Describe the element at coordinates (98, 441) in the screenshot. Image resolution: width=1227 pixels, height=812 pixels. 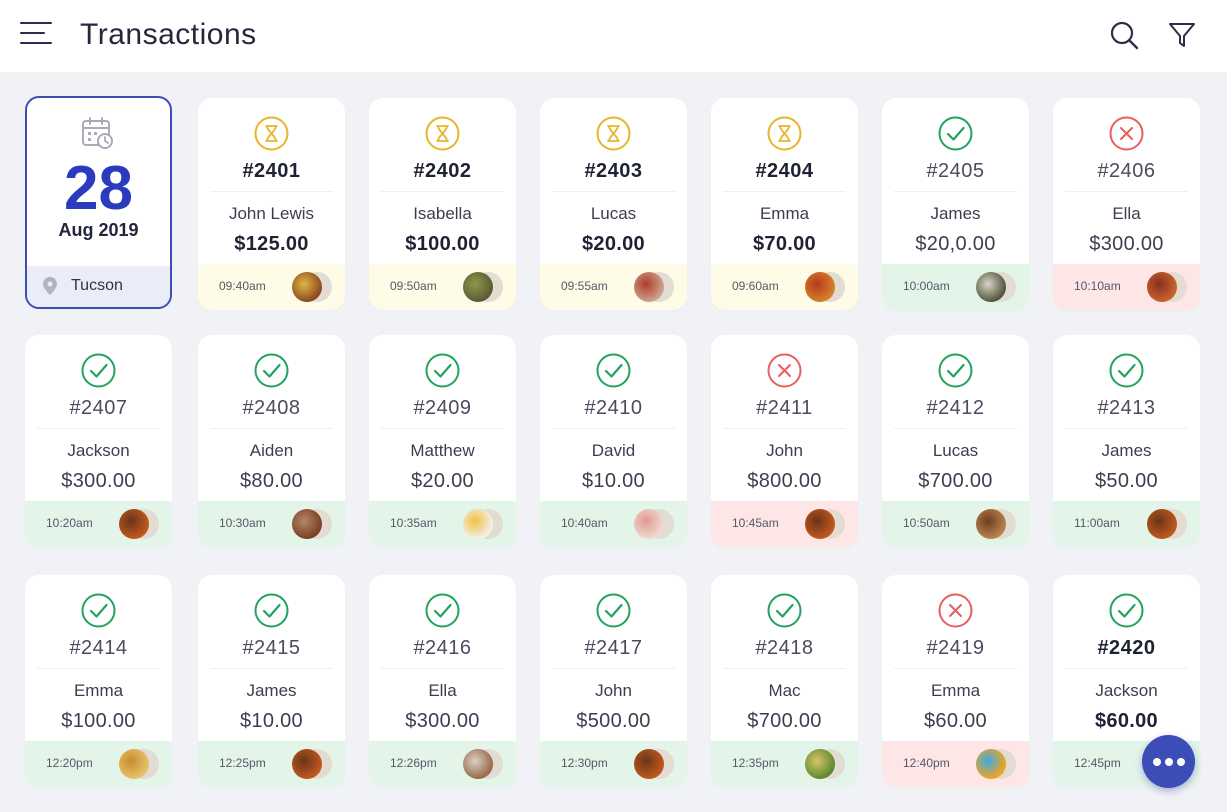
I see `transaction-card: #2407 Jackson $300.00 10:20am` at that location.